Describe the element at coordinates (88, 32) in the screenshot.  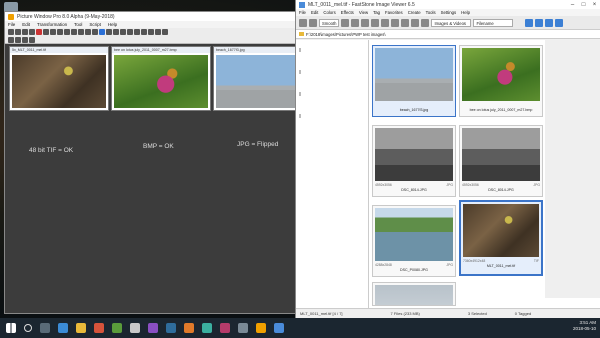
I see `levels-icon` at that location.